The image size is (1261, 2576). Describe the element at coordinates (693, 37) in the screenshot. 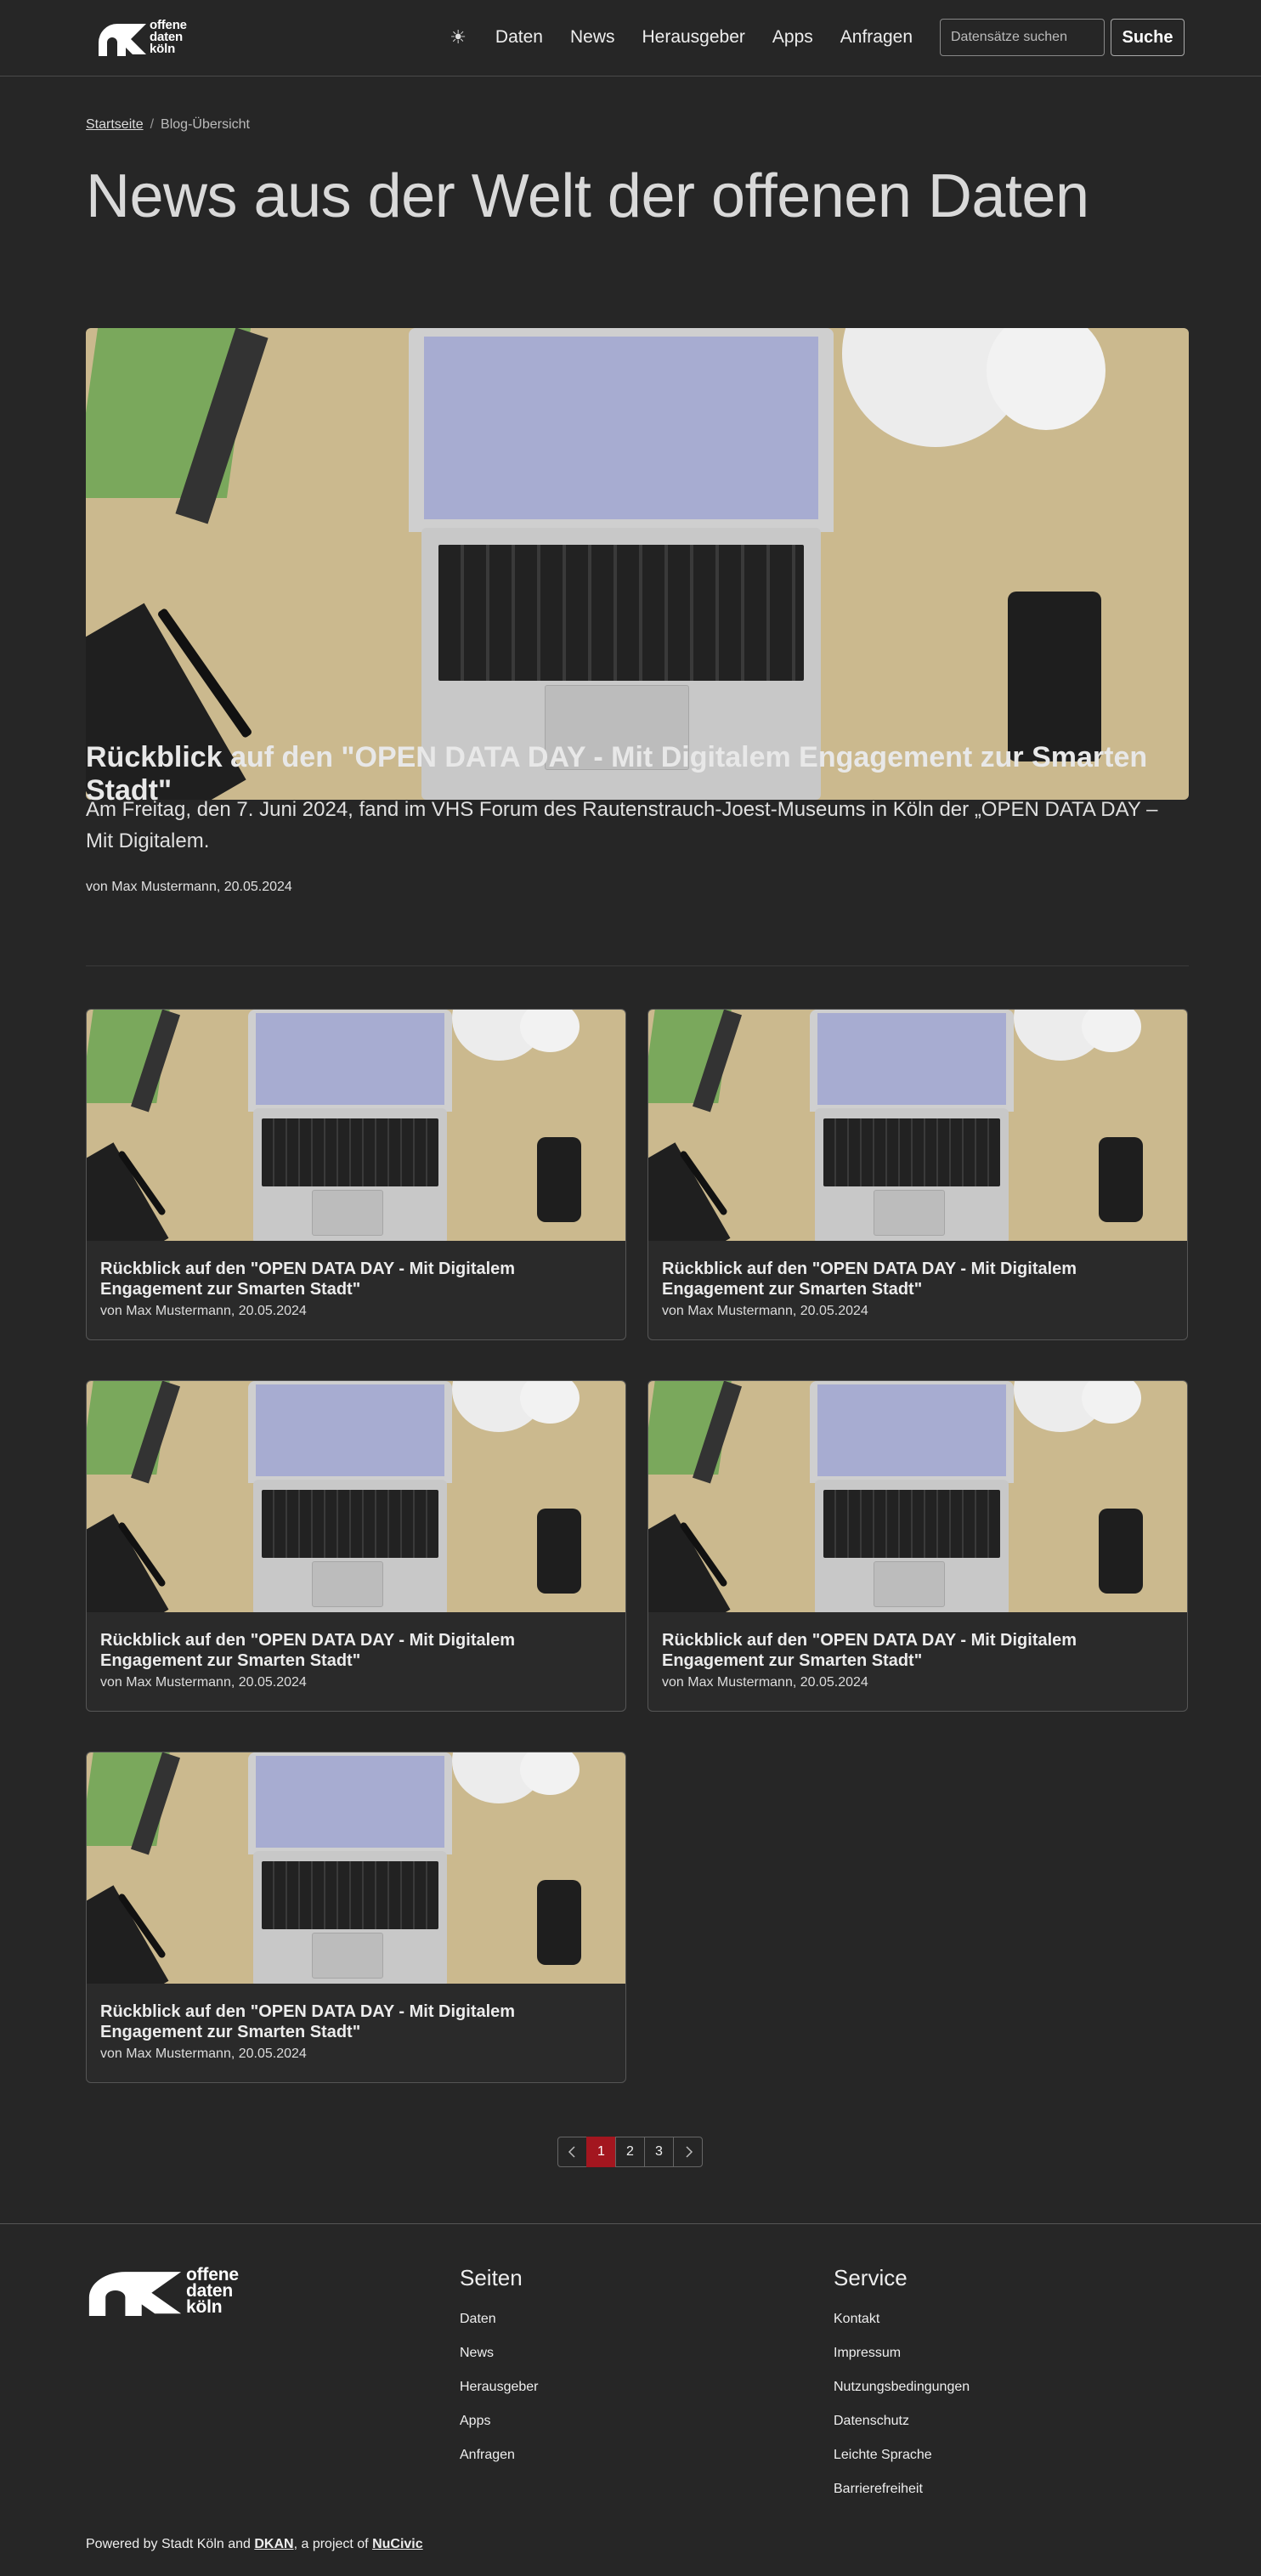

I see `nav-link-herausgeber: Herausgeber` at that location.